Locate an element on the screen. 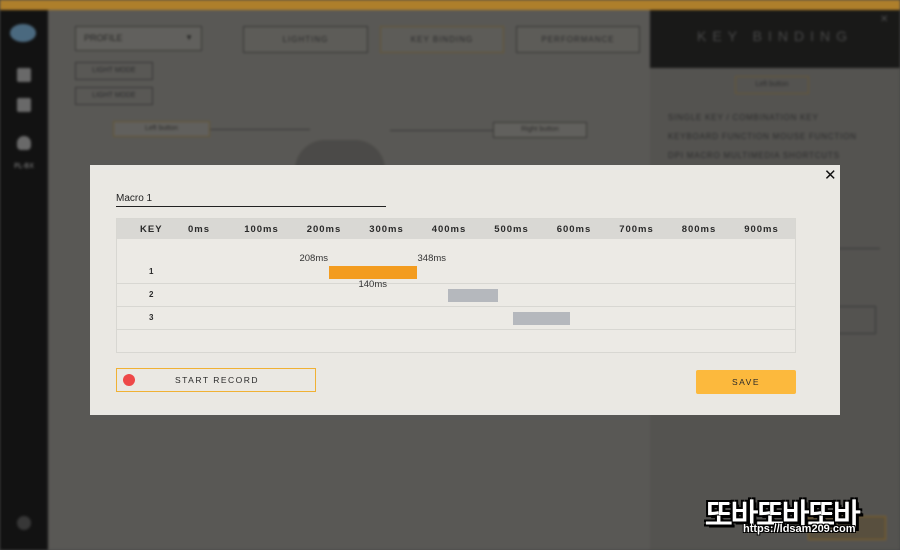  watermark: 또바또바또바 https://ldsam209.com is located at coordinates (797, 516).